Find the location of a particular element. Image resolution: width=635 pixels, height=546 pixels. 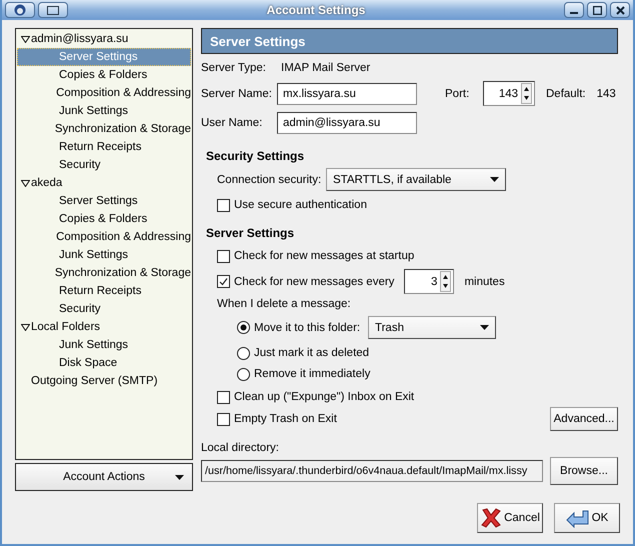

maximize-icon is located at coordinates (597, 10).